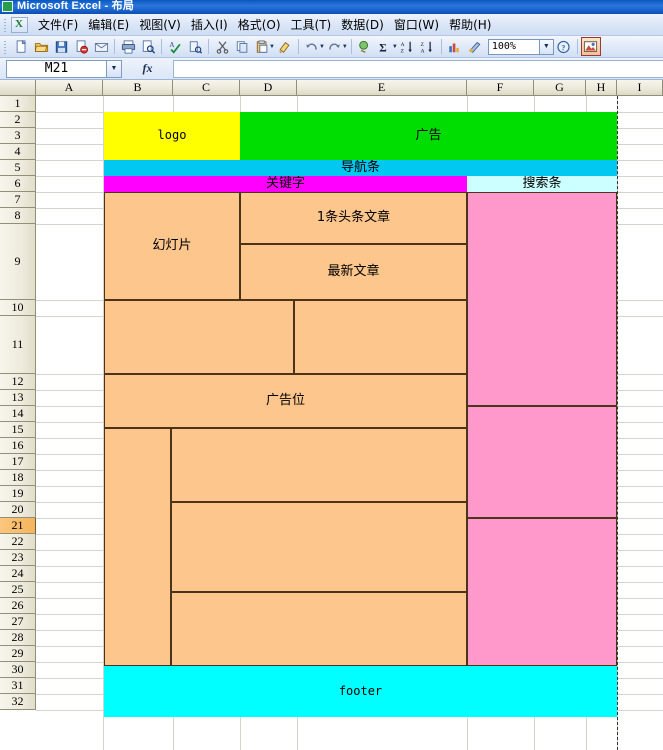 Image resolution: width=663 pixels, height=750 pixels. I want to click on autosum-sigma-icon: Σ, so click(385, 46).